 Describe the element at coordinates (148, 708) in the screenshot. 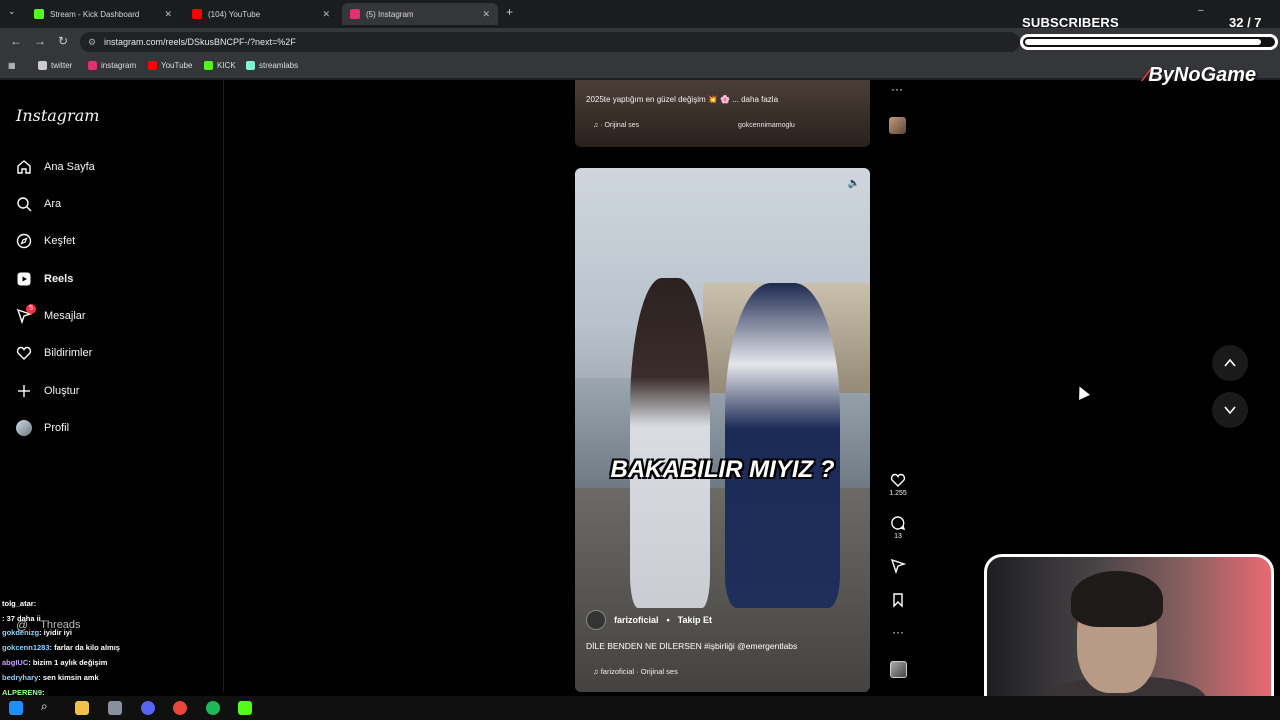

I see `discord-icon` at that location.